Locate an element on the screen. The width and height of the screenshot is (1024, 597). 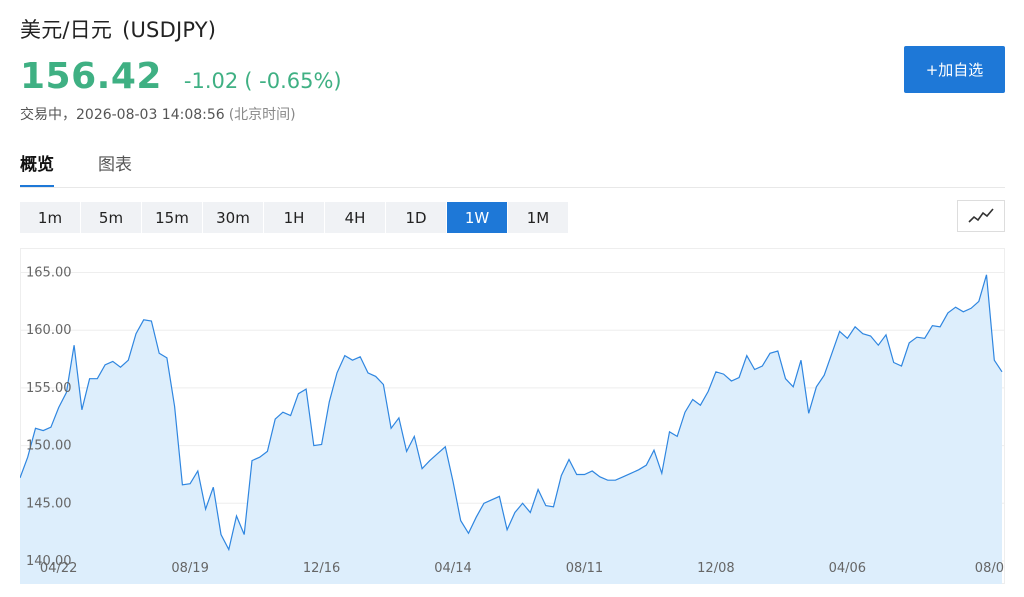
period-1m: 1m is located at coordinates (50, 217).